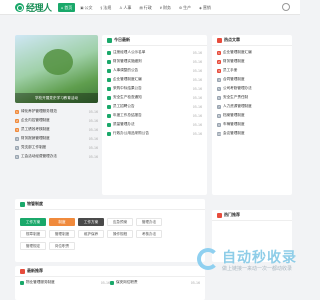 The image size is (320, 300). What do you see at coordinates (205, 7) in the screenshot?
I see `nav-item: ◈ 营销` at bounding box center [205, 7].